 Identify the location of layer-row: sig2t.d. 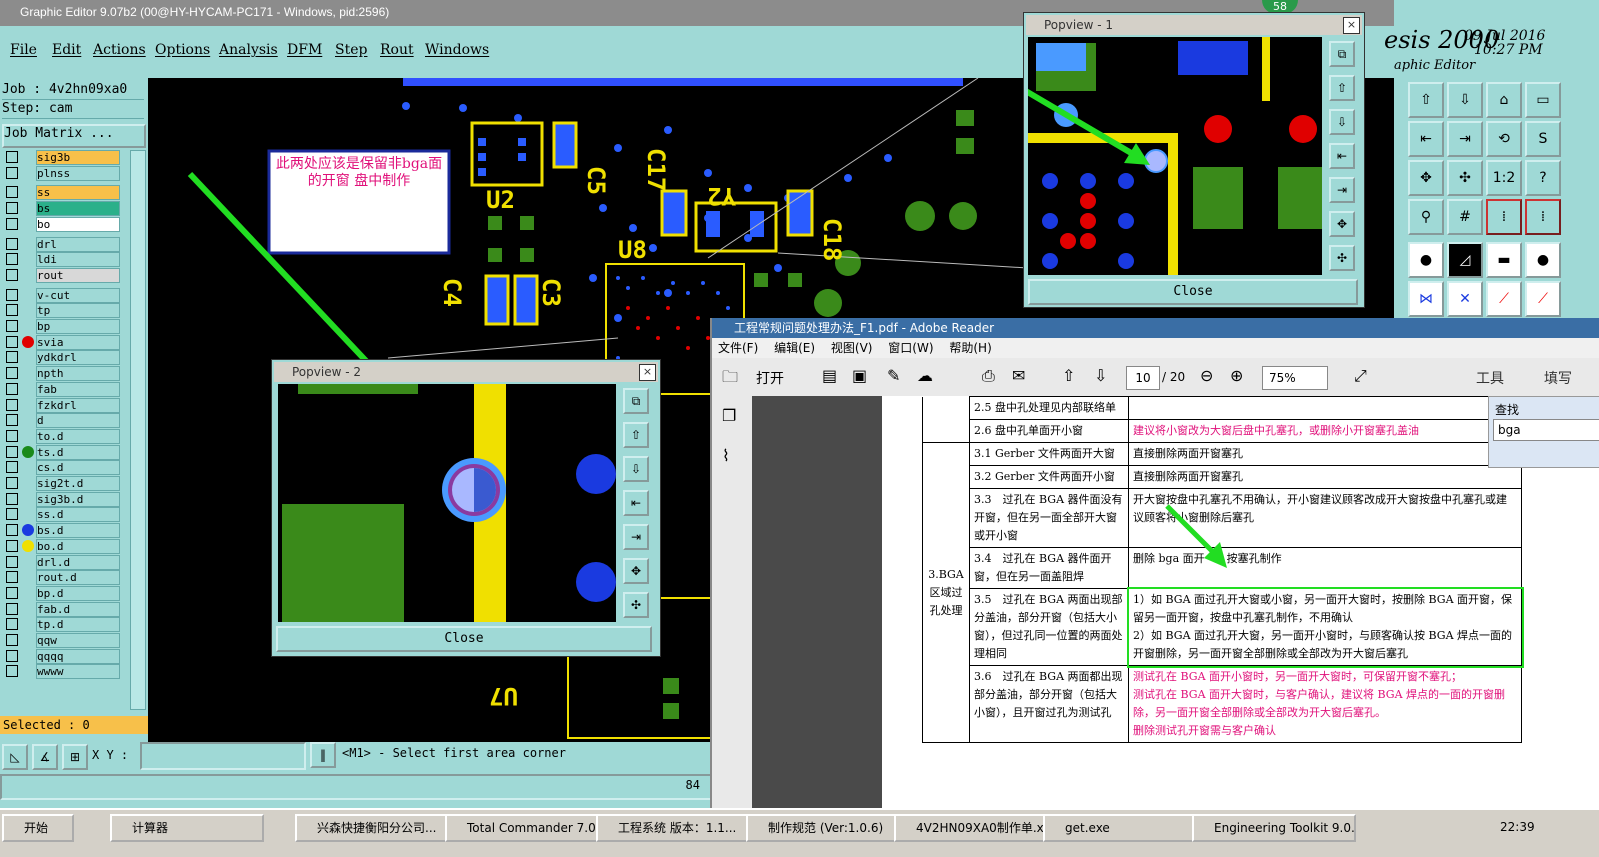
(61, 483).